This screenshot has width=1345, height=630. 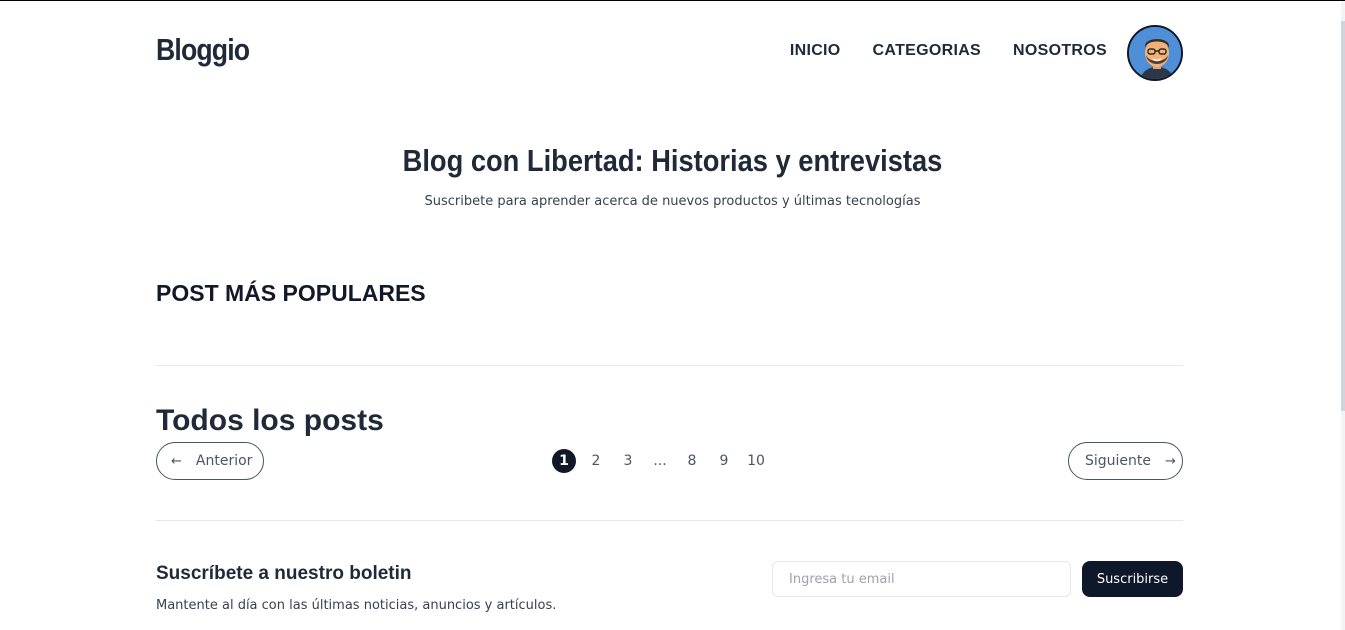 What do you see at coordinates (1118, 461) in the screenshot?
I see `next-label: Siguiente` at bounding box center [1118, 461].